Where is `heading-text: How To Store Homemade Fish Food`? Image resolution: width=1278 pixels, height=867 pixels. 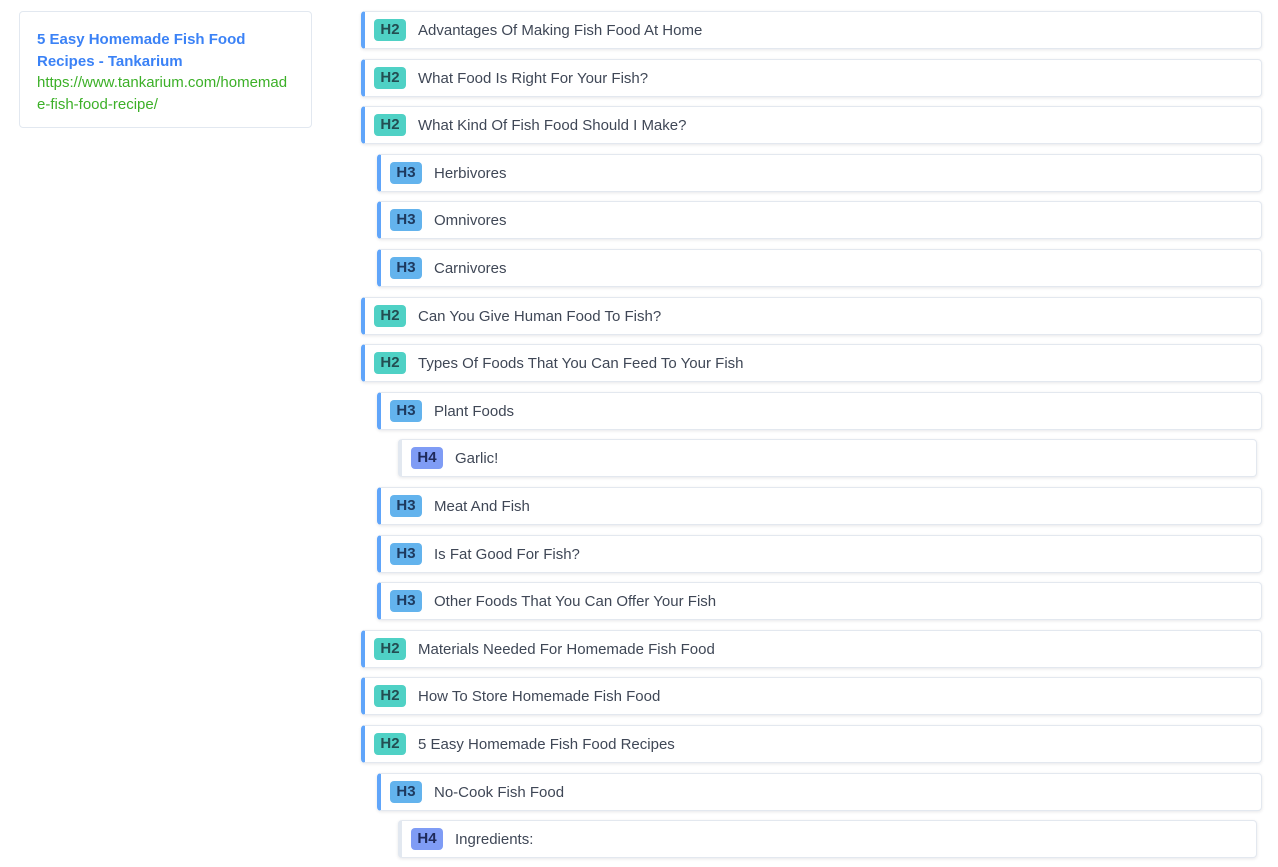 heading-text: How To Store Homemade Fish Food is located at coordinates (539, 696).